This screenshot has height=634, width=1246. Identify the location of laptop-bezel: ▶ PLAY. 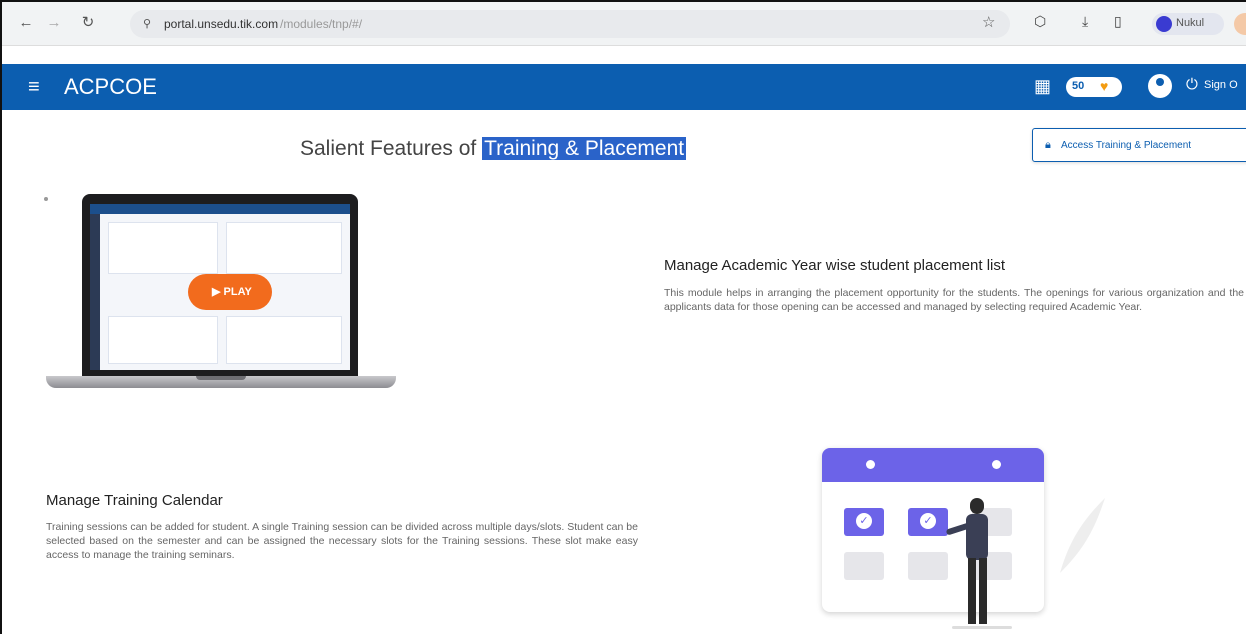
(220, 285).